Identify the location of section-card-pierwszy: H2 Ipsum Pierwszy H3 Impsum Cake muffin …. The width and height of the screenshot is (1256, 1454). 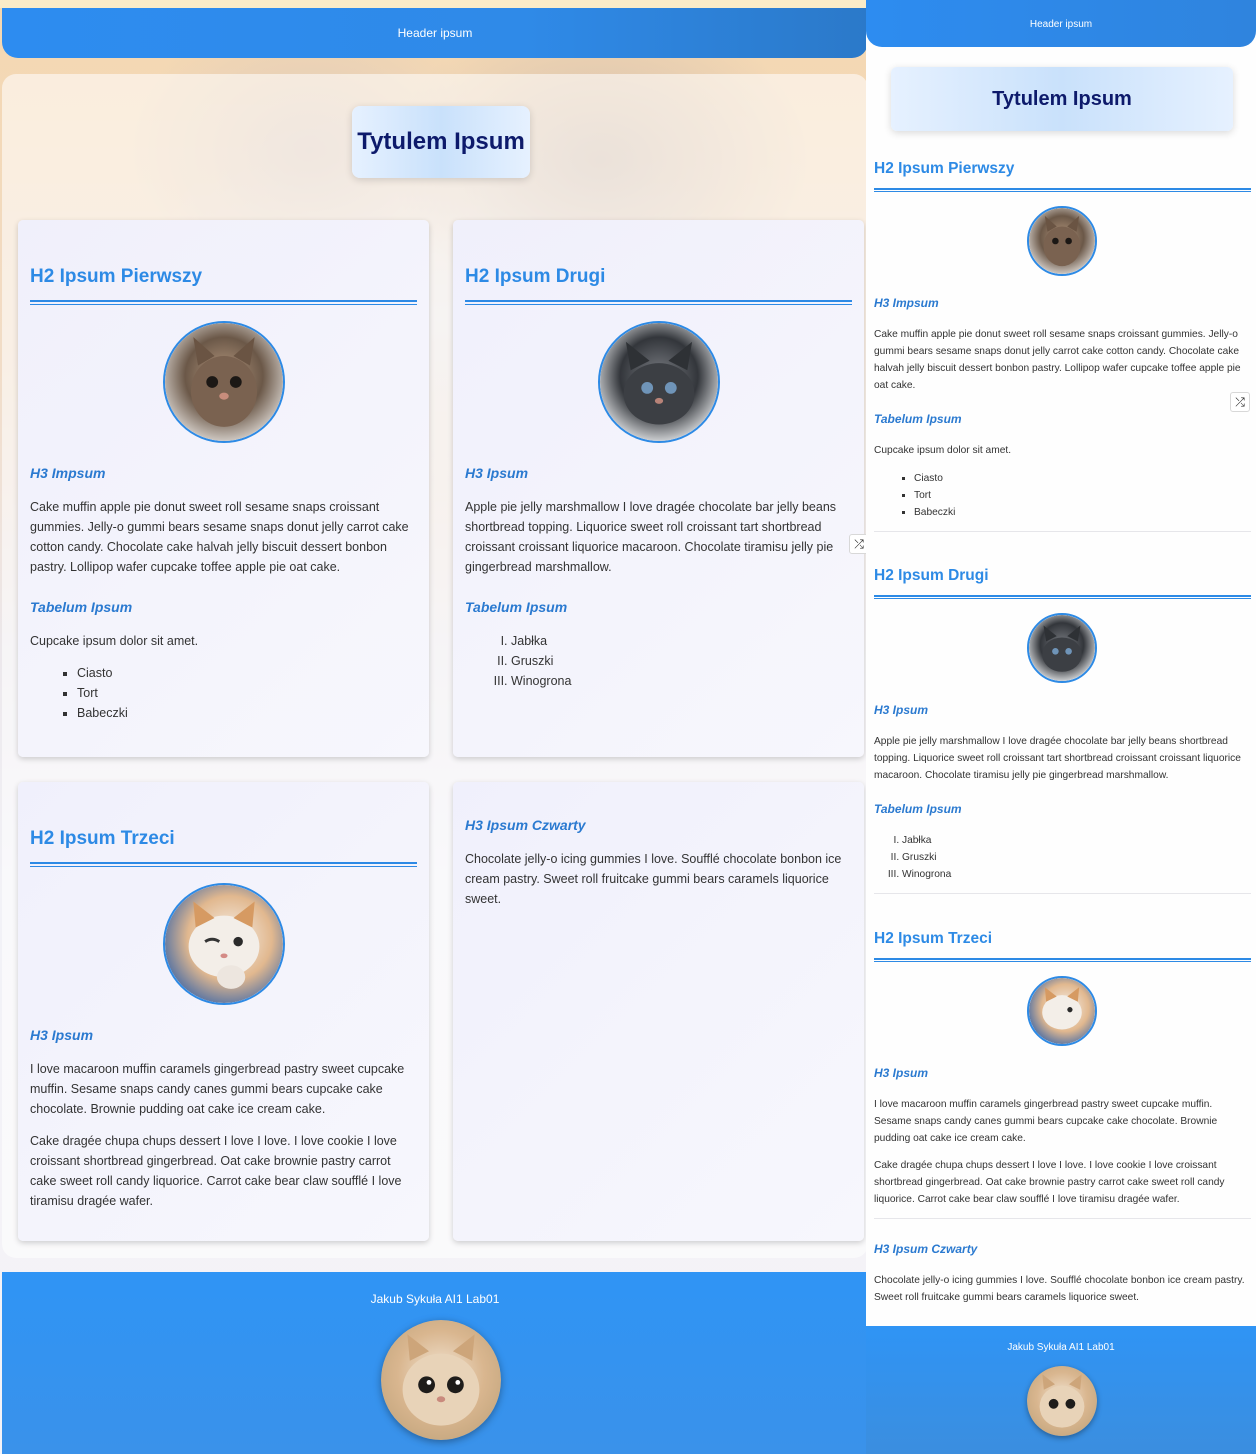
(223, 488).